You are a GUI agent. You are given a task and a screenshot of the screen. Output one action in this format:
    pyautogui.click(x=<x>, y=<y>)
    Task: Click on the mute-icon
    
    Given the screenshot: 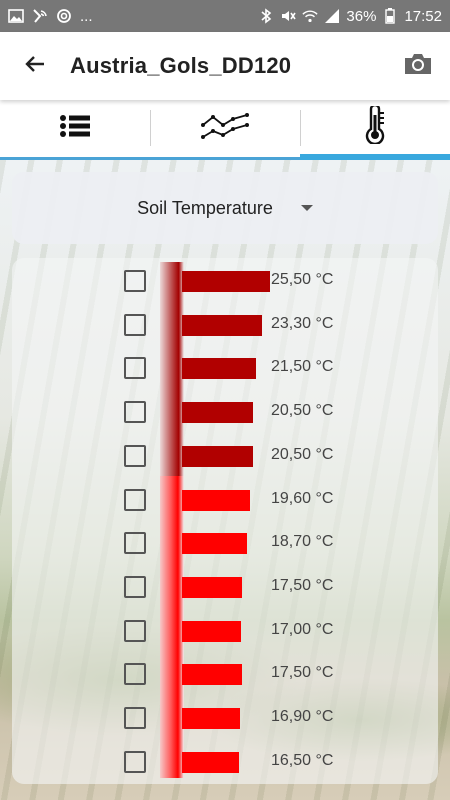 What is the action you would take?
    pyautogui.click(x=288, y=16)
    